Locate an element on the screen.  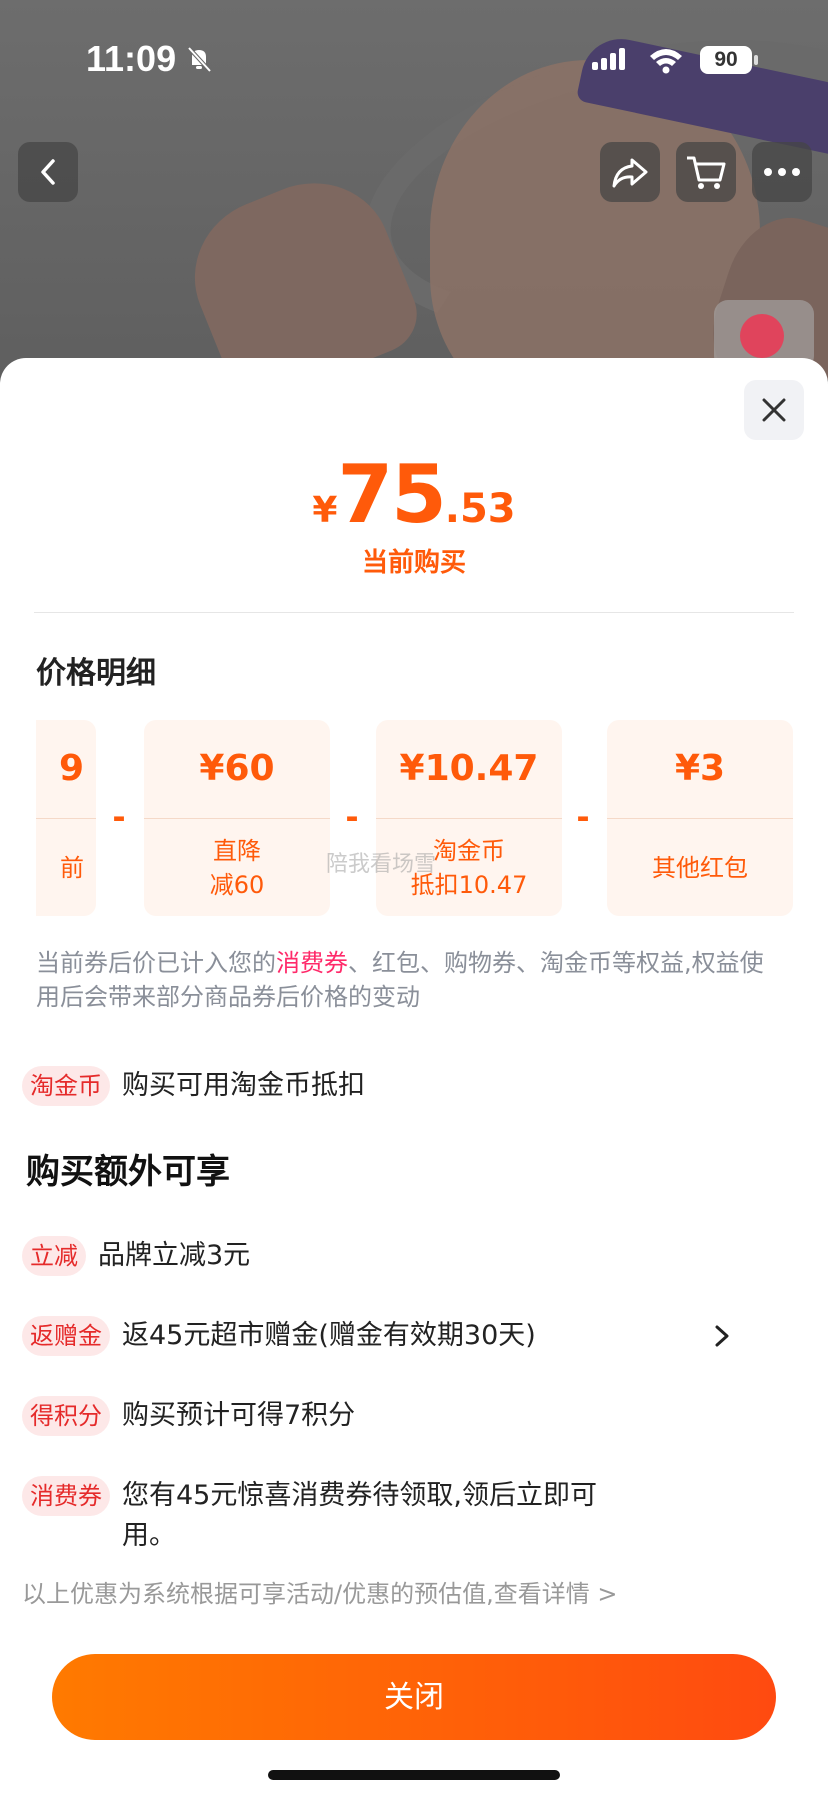
close-icon is located at coordinates (774, 410).